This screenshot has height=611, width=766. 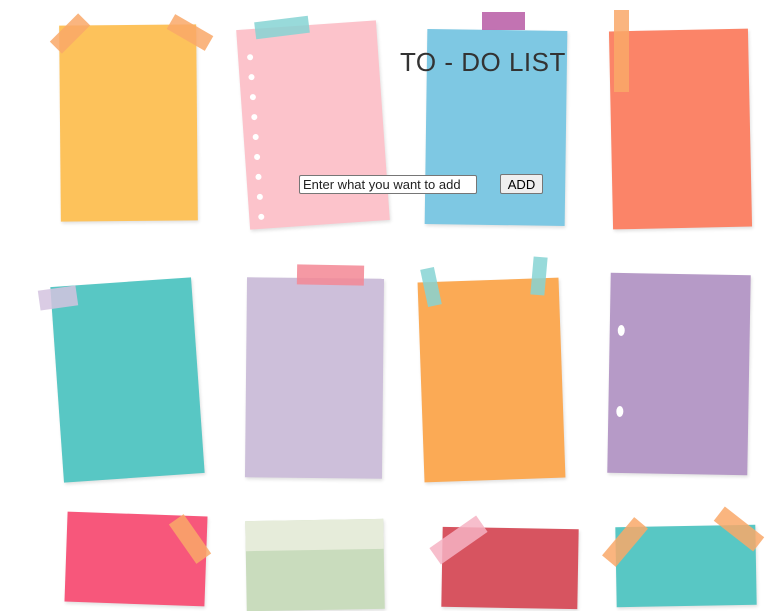 I want to click on tape-orange, so click(x=621, y=51).